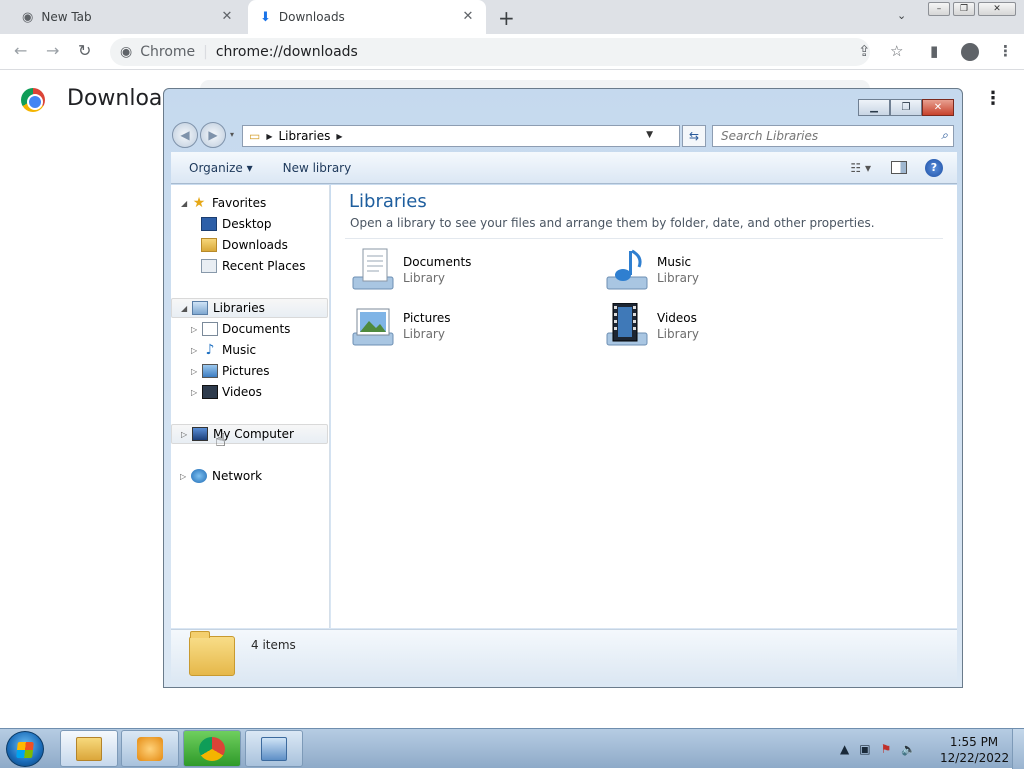  What do you see at coordinates (248, 245) in the screenshot?
I see `nav-downloads: Downloads` at bounding box center [248, 245].